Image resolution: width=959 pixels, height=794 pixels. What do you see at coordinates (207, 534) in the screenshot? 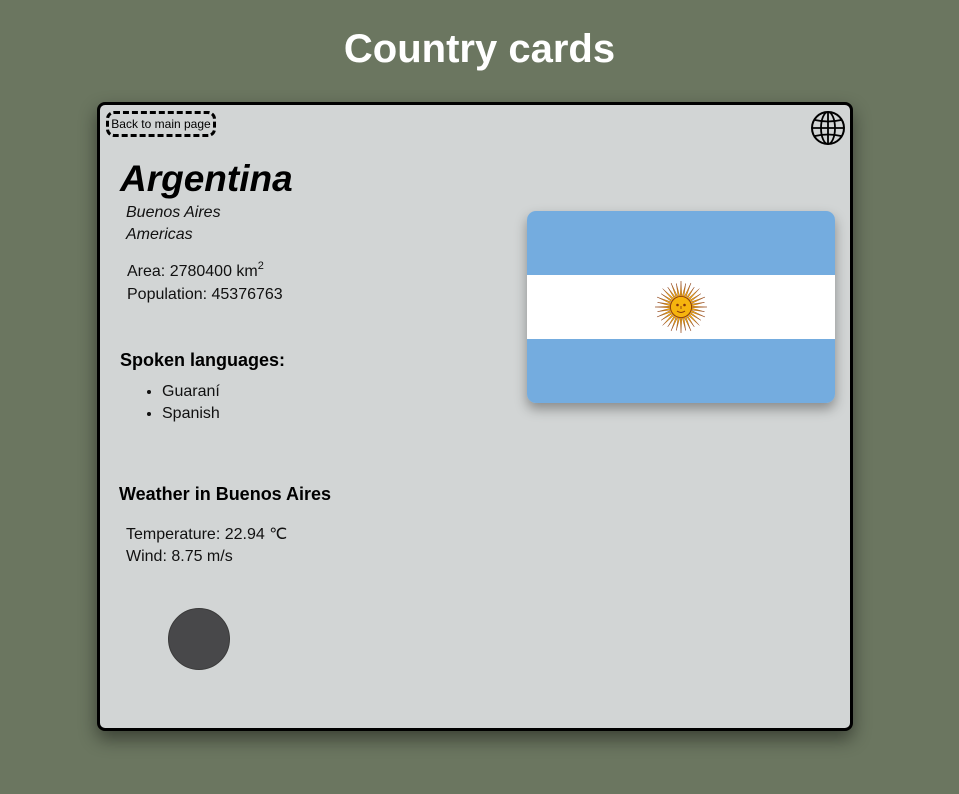
I see `temperature-text: Temperature: 22.94 ℃` at bounding box center [207, 534].